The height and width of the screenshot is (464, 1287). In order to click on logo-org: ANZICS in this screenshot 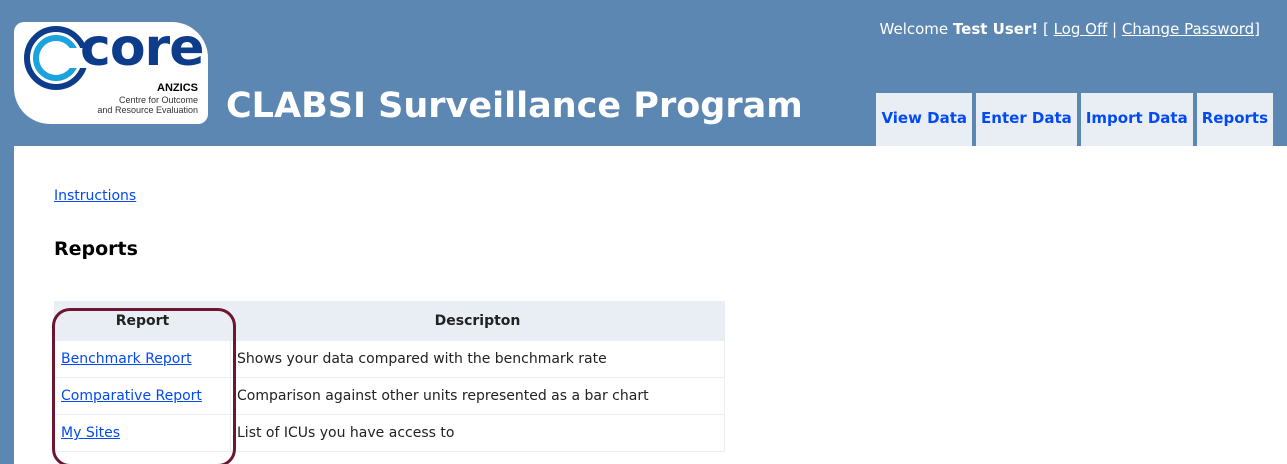, I will do `click(177, 88)`.